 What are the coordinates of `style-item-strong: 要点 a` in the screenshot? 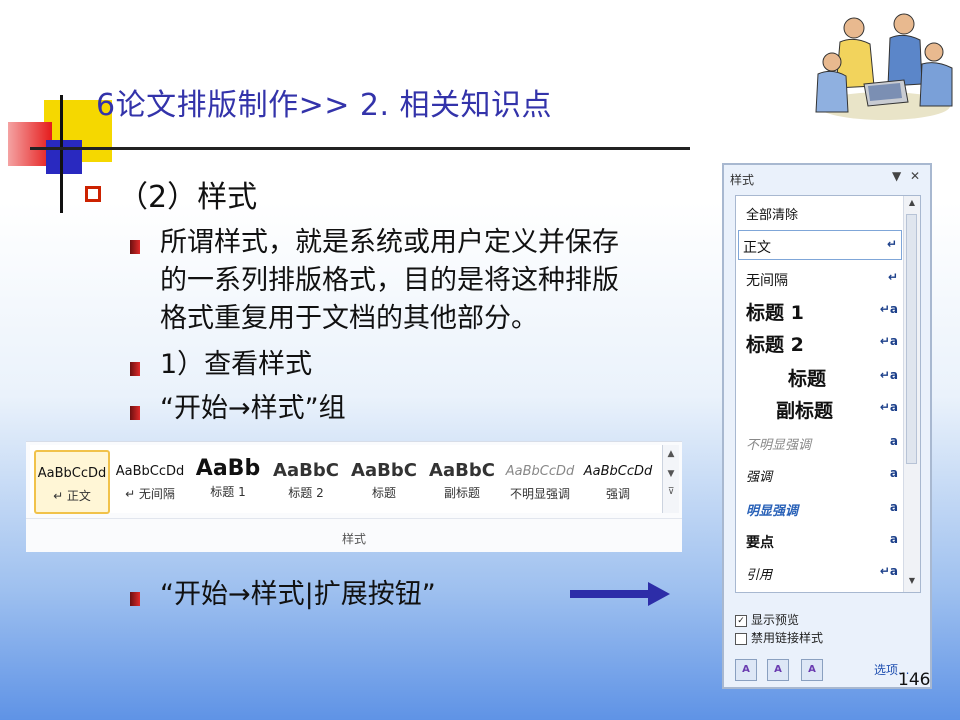 It's located at (822, 541).